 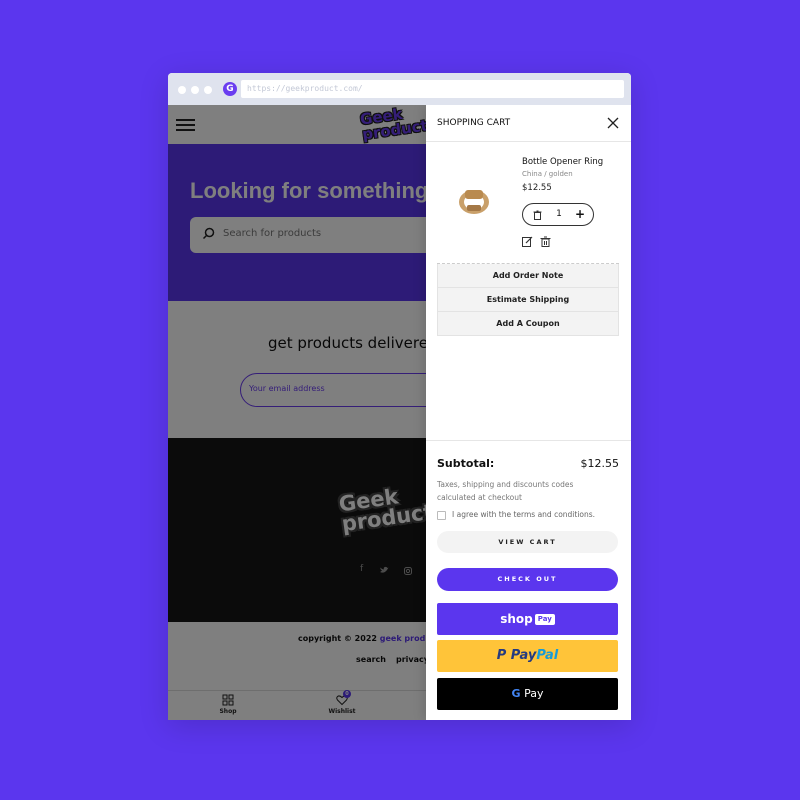 I want to click on paypal-logo-icon: P, so click(x=503, y=655).